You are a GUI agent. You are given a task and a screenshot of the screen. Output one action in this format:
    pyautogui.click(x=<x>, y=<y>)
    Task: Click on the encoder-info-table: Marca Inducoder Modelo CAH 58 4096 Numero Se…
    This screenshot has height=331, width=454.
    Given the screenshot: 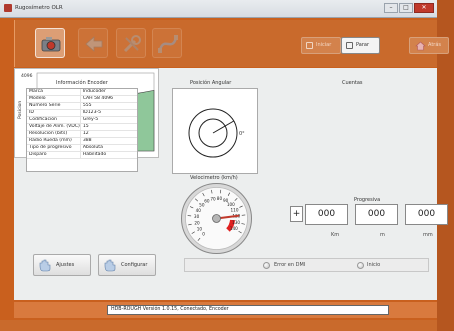 What is the action you would take?
    pyautogui.click(x=82, y=130)
    